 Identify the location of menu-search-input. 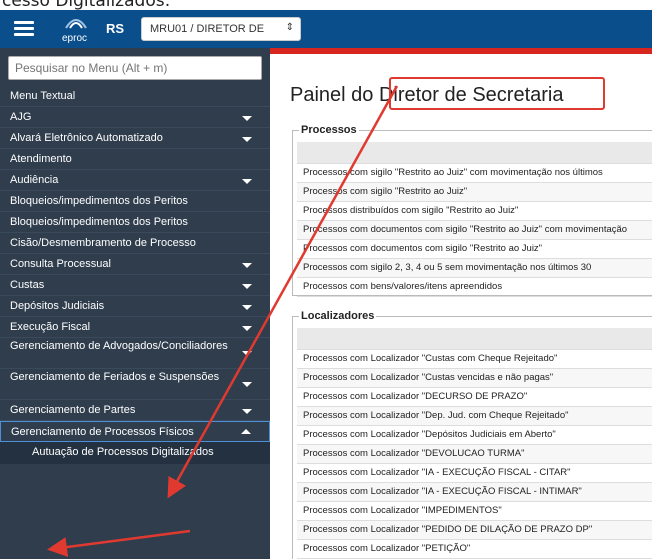
(135, 68).